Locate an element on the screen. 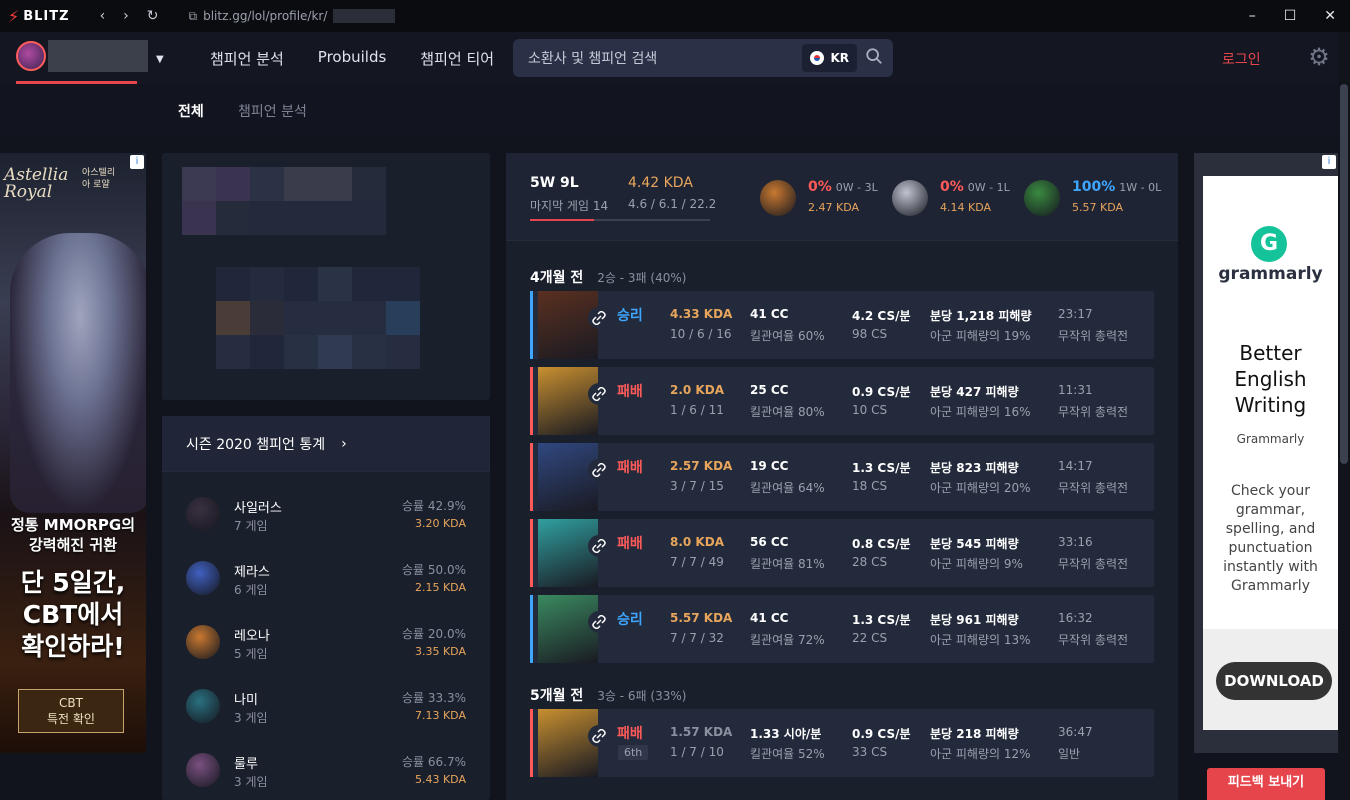  maximize-icon: ☐ is located at coordinates (1290, 16).